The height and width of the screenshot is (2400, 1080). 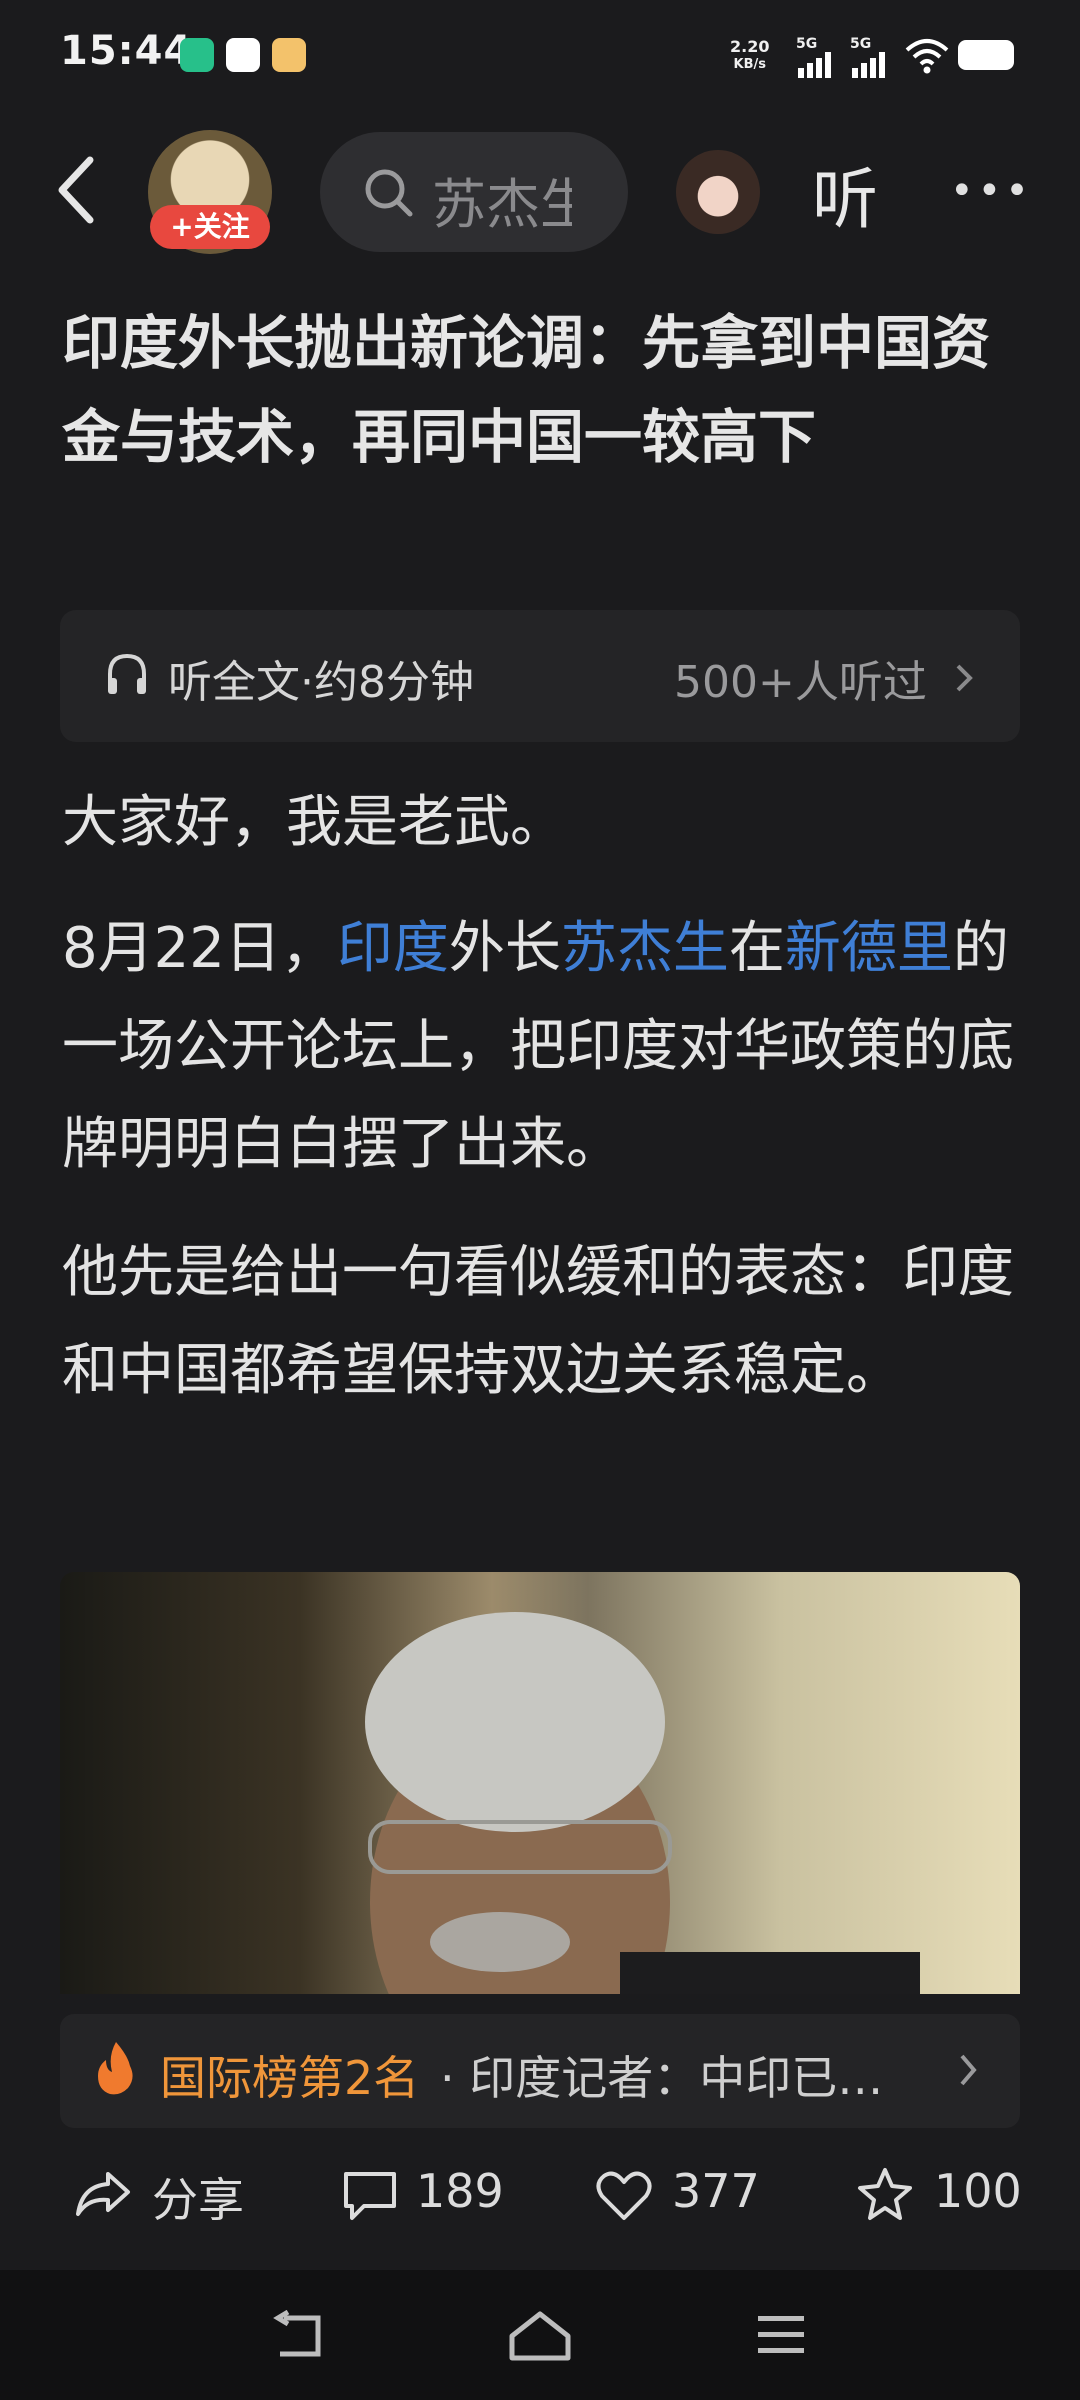 What do you see at coordinates (538, 1321) in the screenshot?
I see `paragraph: 他先是给出一句看似缓和的表态：印度和中国都希望保持双边关系稳定。` at bounding box center [538, 1321].